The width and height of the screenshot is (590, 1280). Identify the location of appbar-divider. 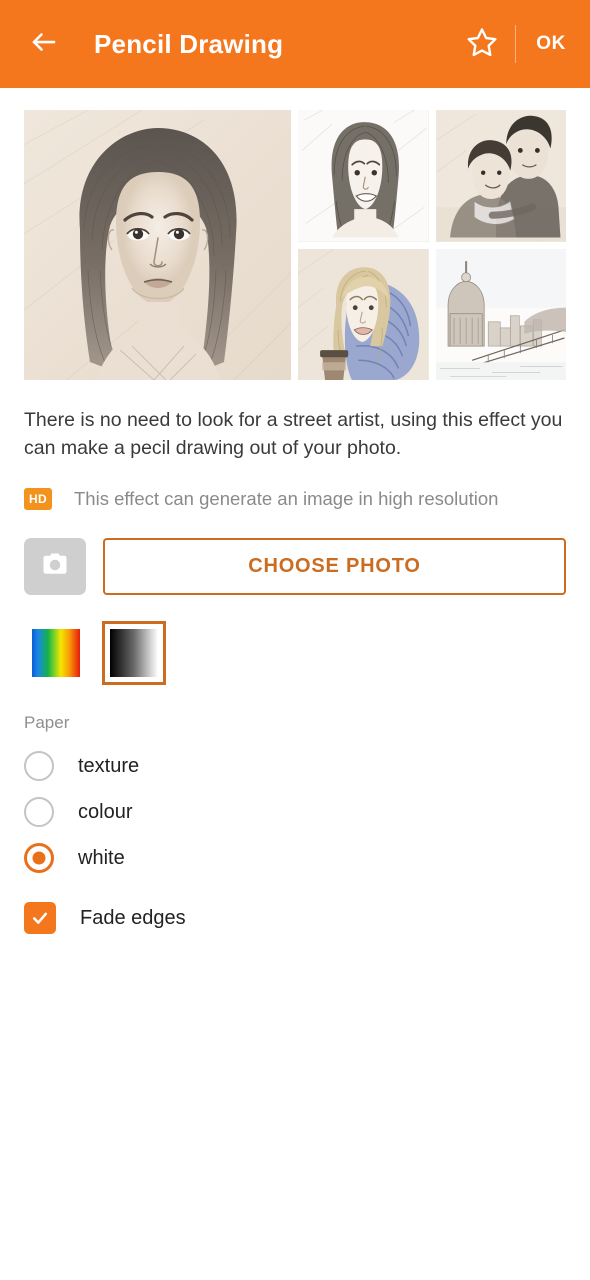
(516, 44).